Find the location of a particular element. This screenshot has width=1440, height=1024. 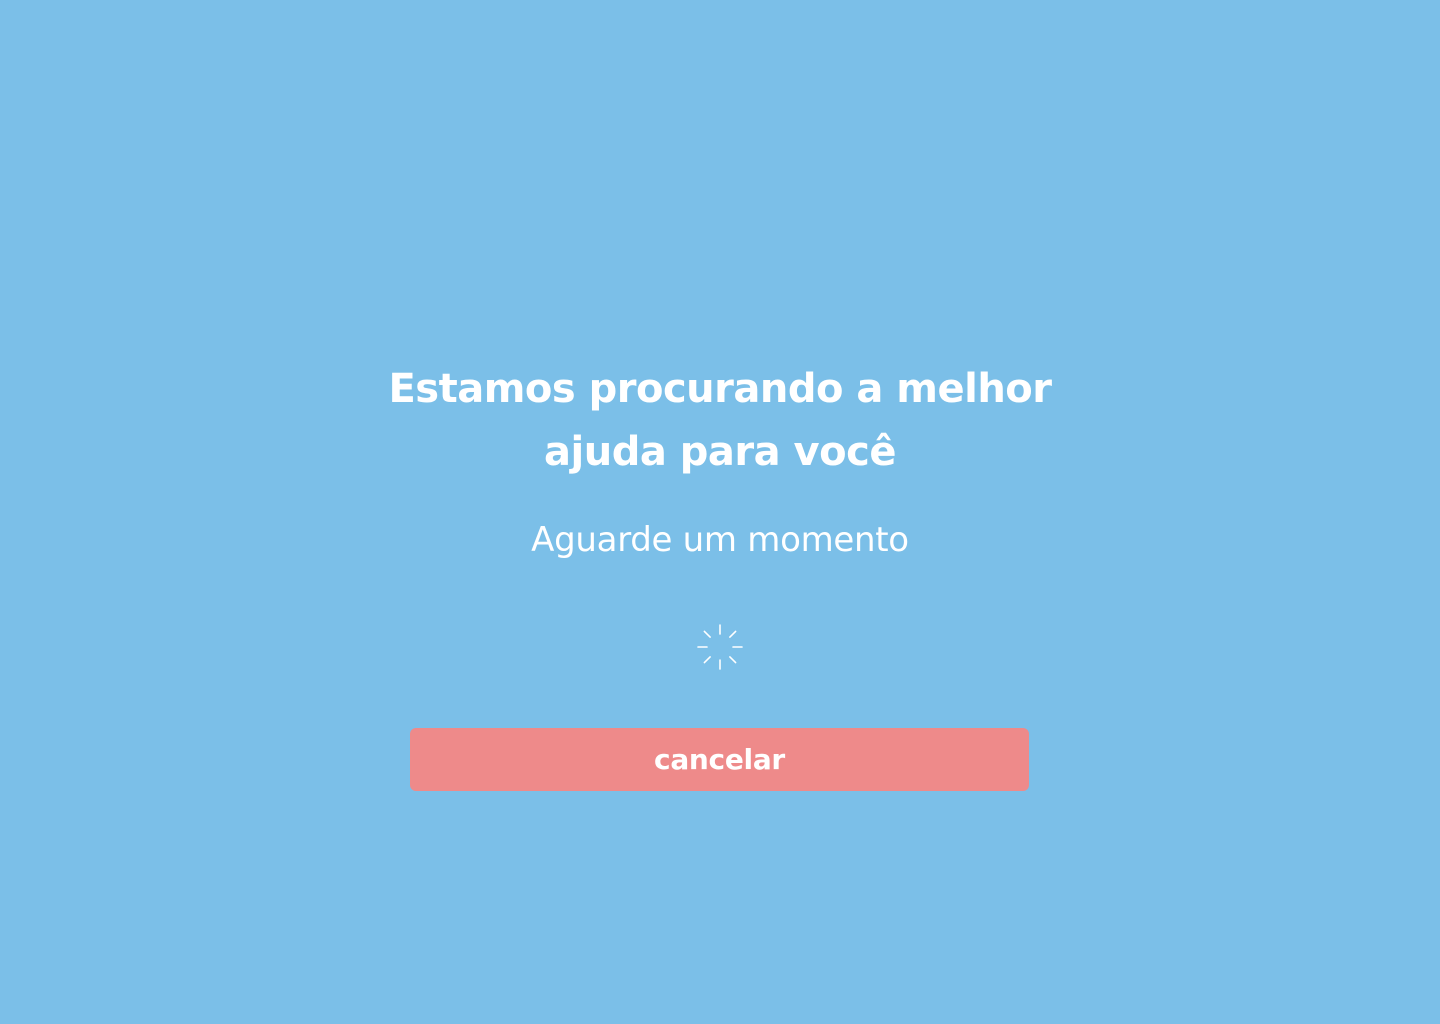

headline-line-1: Estamos procurando a melhor is located at coordinates (720, 389).